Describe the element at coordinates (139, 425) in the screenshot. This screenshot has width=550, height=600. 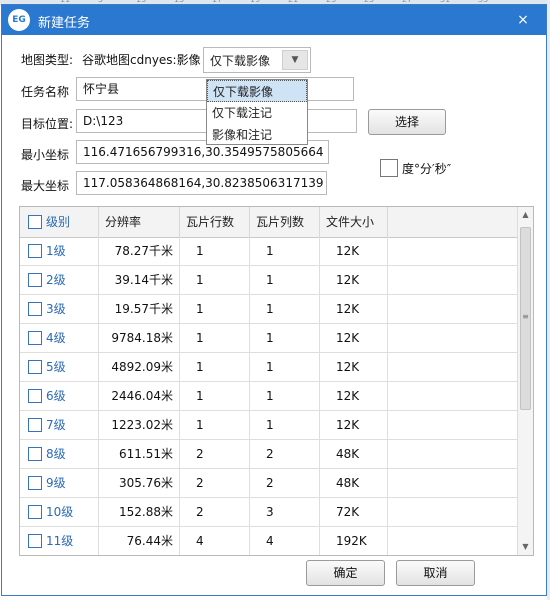
I see `resolution-cell: 1223.02米` at that location.